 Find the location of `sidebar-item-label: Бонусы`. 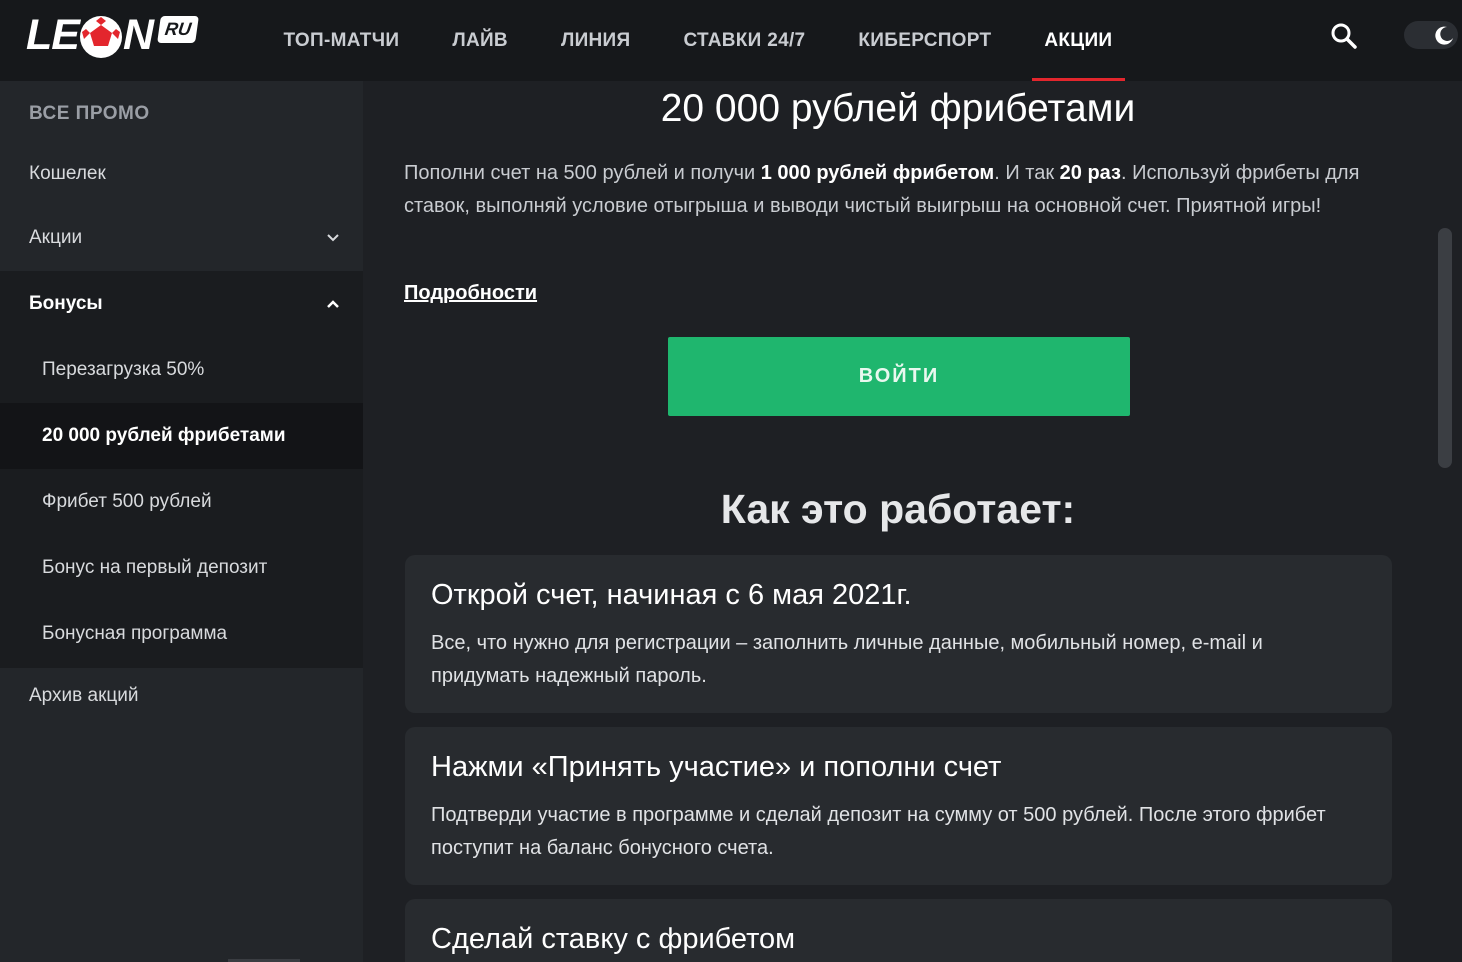

sidebar-item-label: Бонусы is located at coordinates (66, 303).